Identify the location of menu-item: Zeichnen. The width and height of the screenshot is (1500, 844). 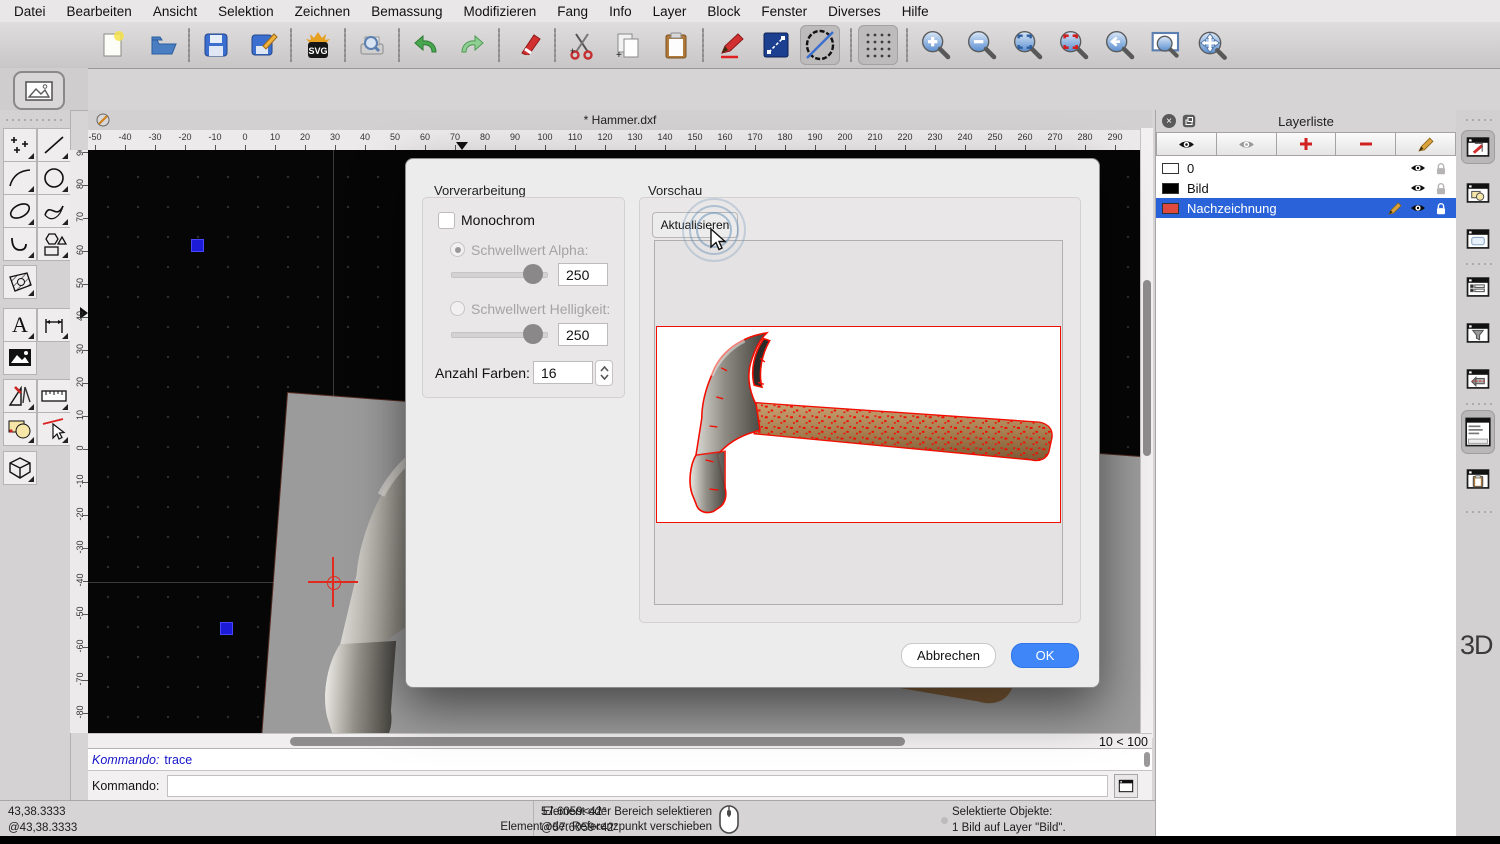
(323, 11).